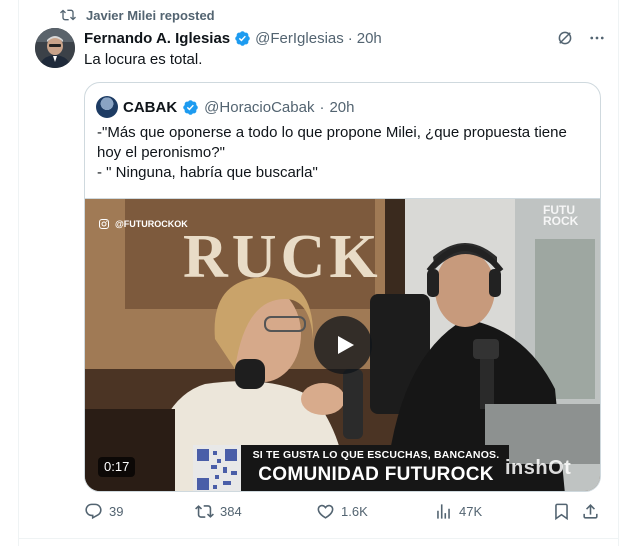 This screenshot has width=639, height=546. I want to click on banner-title: COMUNIDAD FUTUROCK, so click(376, 474).